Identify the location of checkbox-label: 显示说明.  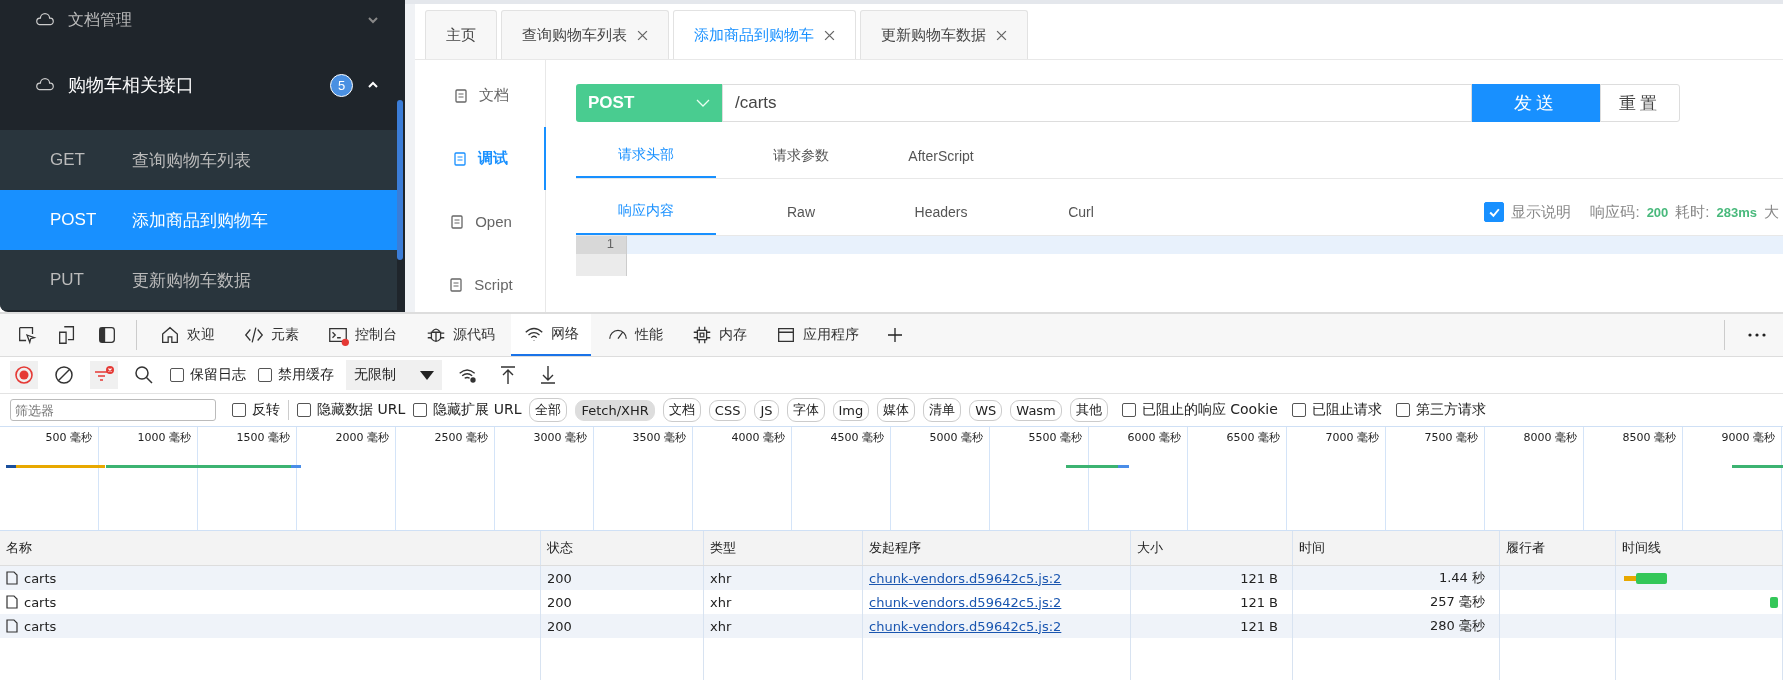
(1541, 212).